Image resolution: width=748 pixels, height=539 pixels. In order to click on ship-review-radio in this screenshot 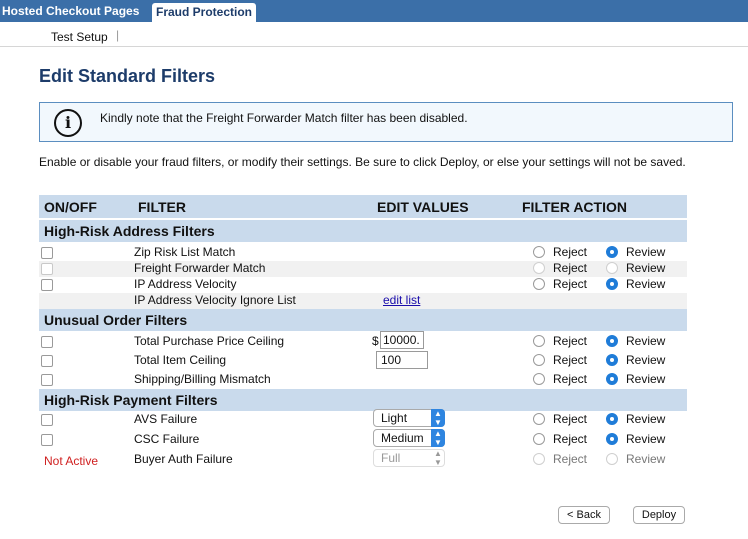, I will do `click(612, 379)`.